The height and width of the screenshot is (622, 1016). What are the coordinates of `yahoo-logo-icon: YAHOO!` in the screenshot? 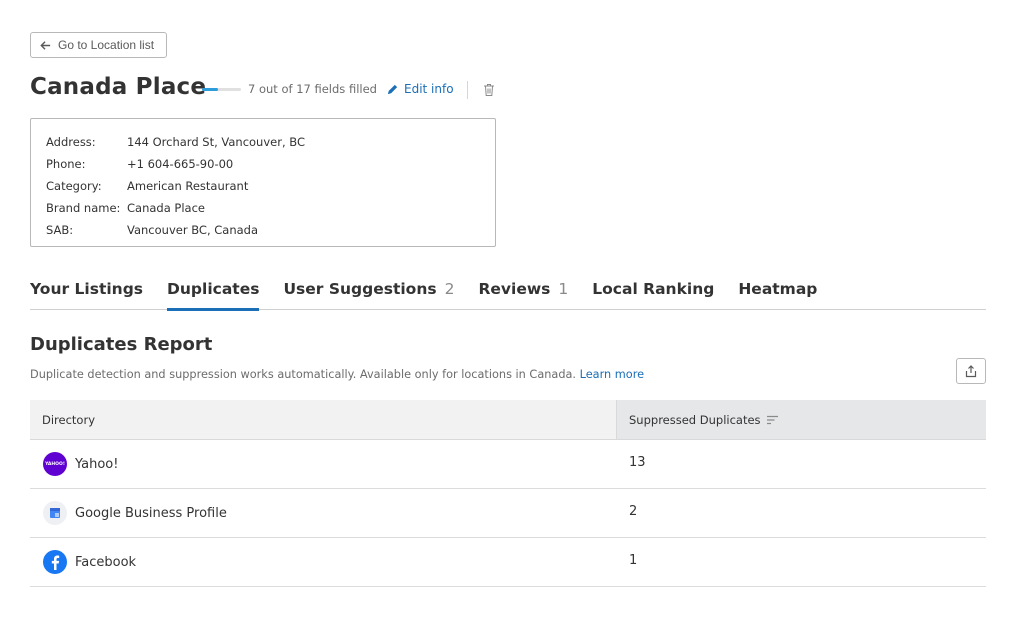 It's located at (55, 464).